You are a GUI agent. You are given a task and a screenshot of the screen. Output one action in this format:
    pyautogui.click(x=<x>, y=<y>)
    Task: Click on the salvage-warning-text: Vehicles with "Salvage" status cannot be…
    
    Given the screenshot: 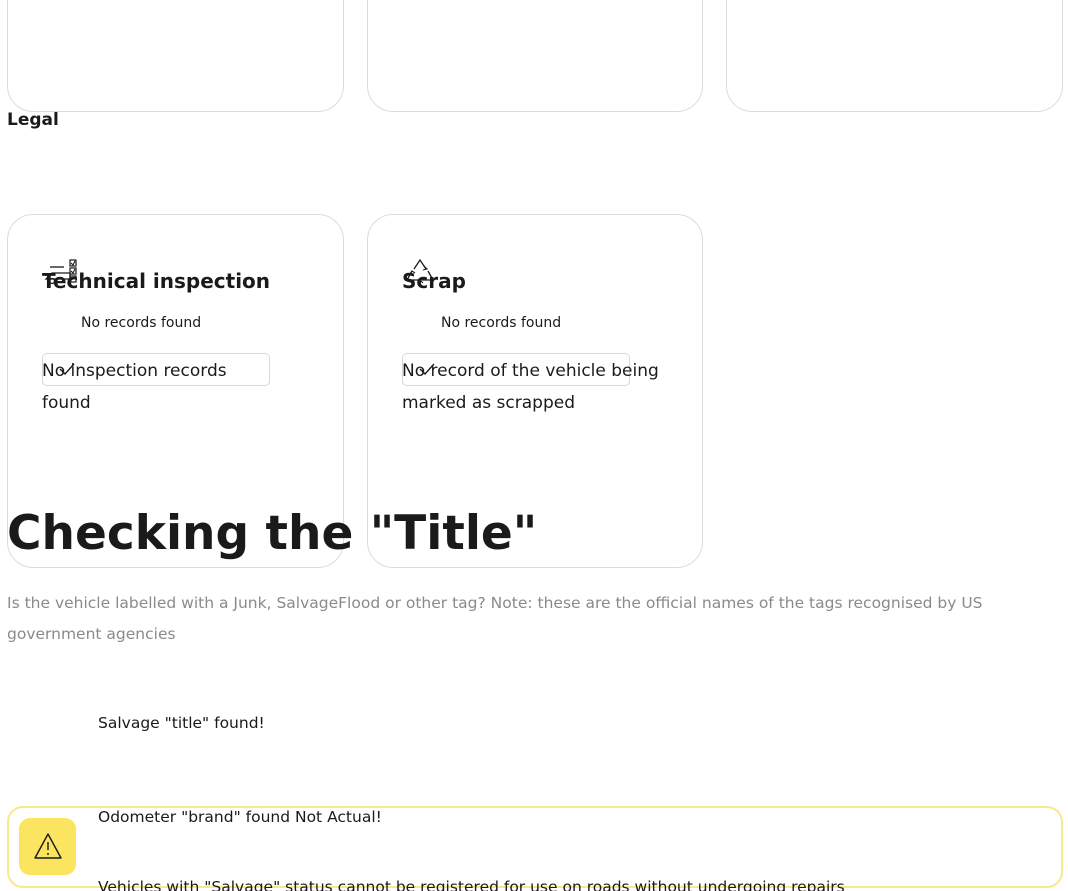 What is the action you would take?
    pyautogui.click(x=471, y=884)
    